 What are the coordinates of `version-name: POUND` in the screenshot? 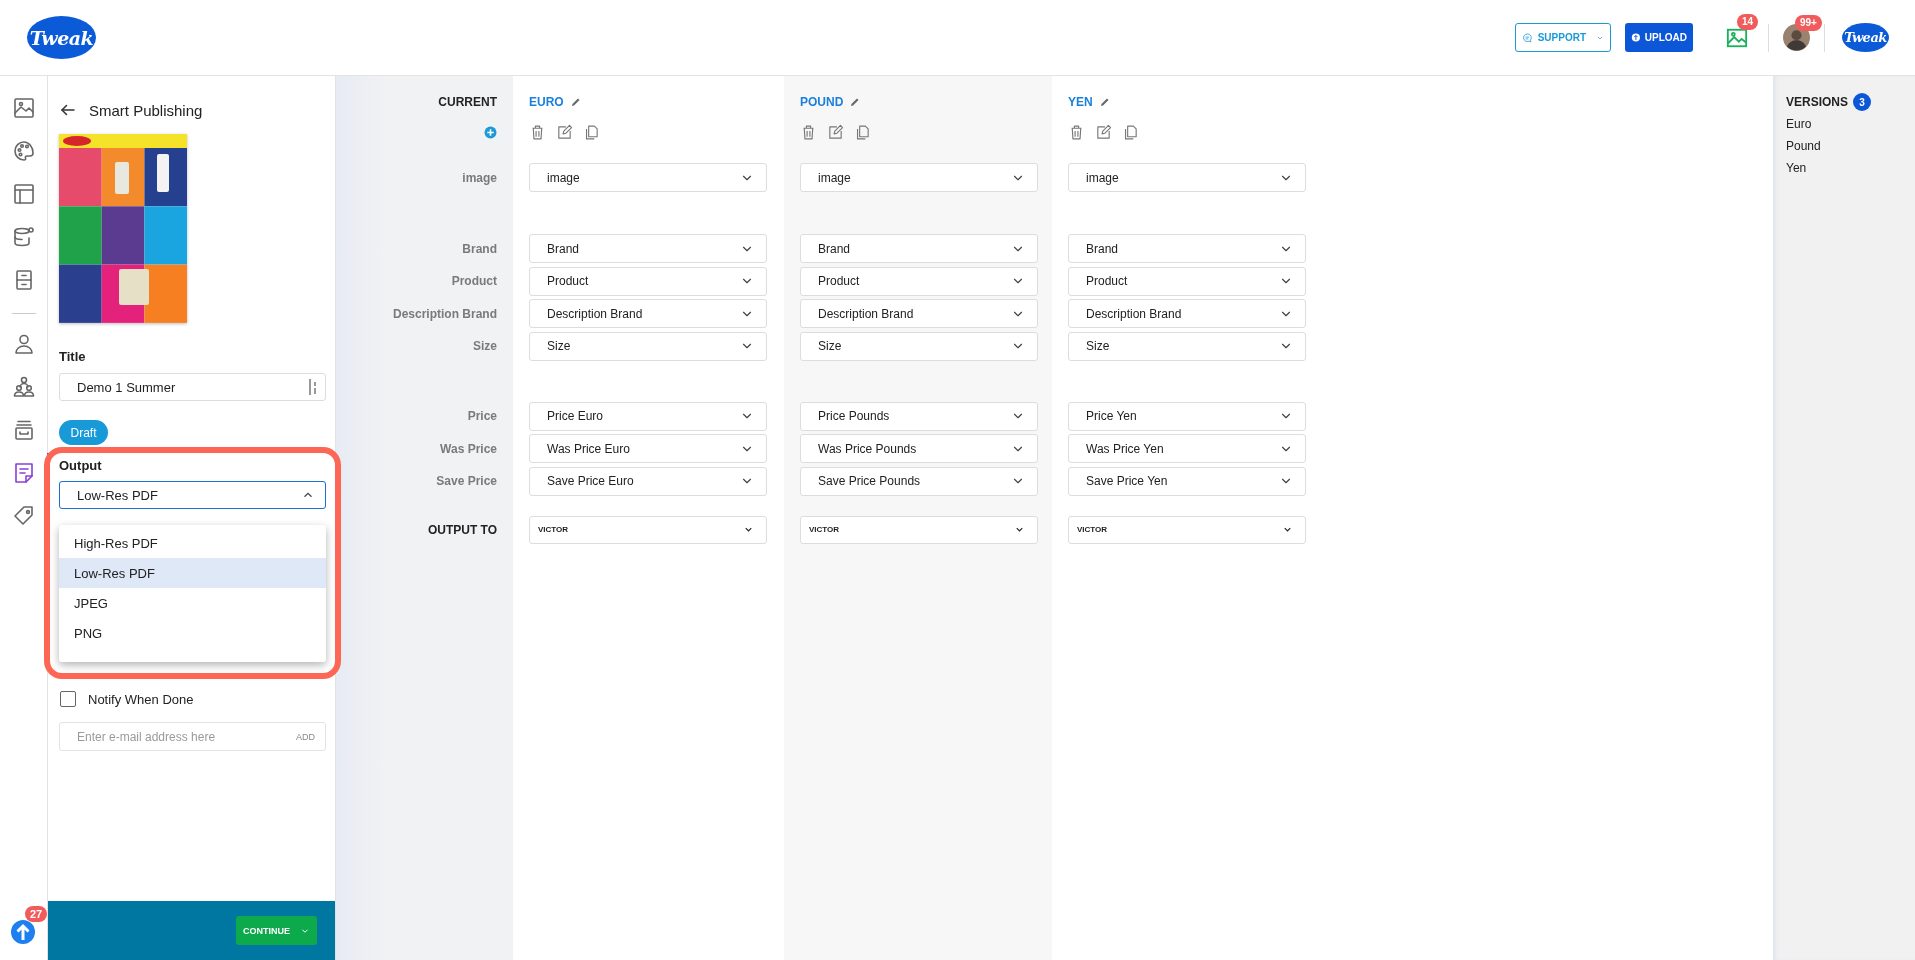 It's located at (822, 102).